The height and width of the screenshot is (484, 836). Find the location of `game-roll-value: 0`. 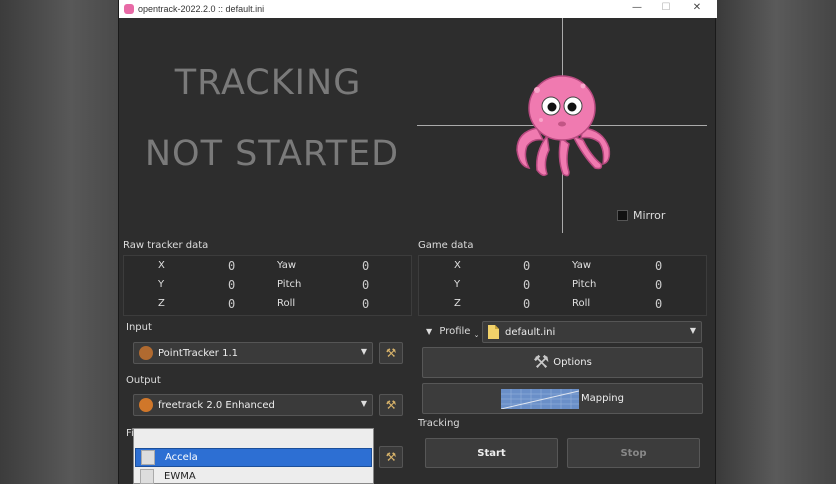

game-roll-value: 0 is located at coordinates (659, 304).